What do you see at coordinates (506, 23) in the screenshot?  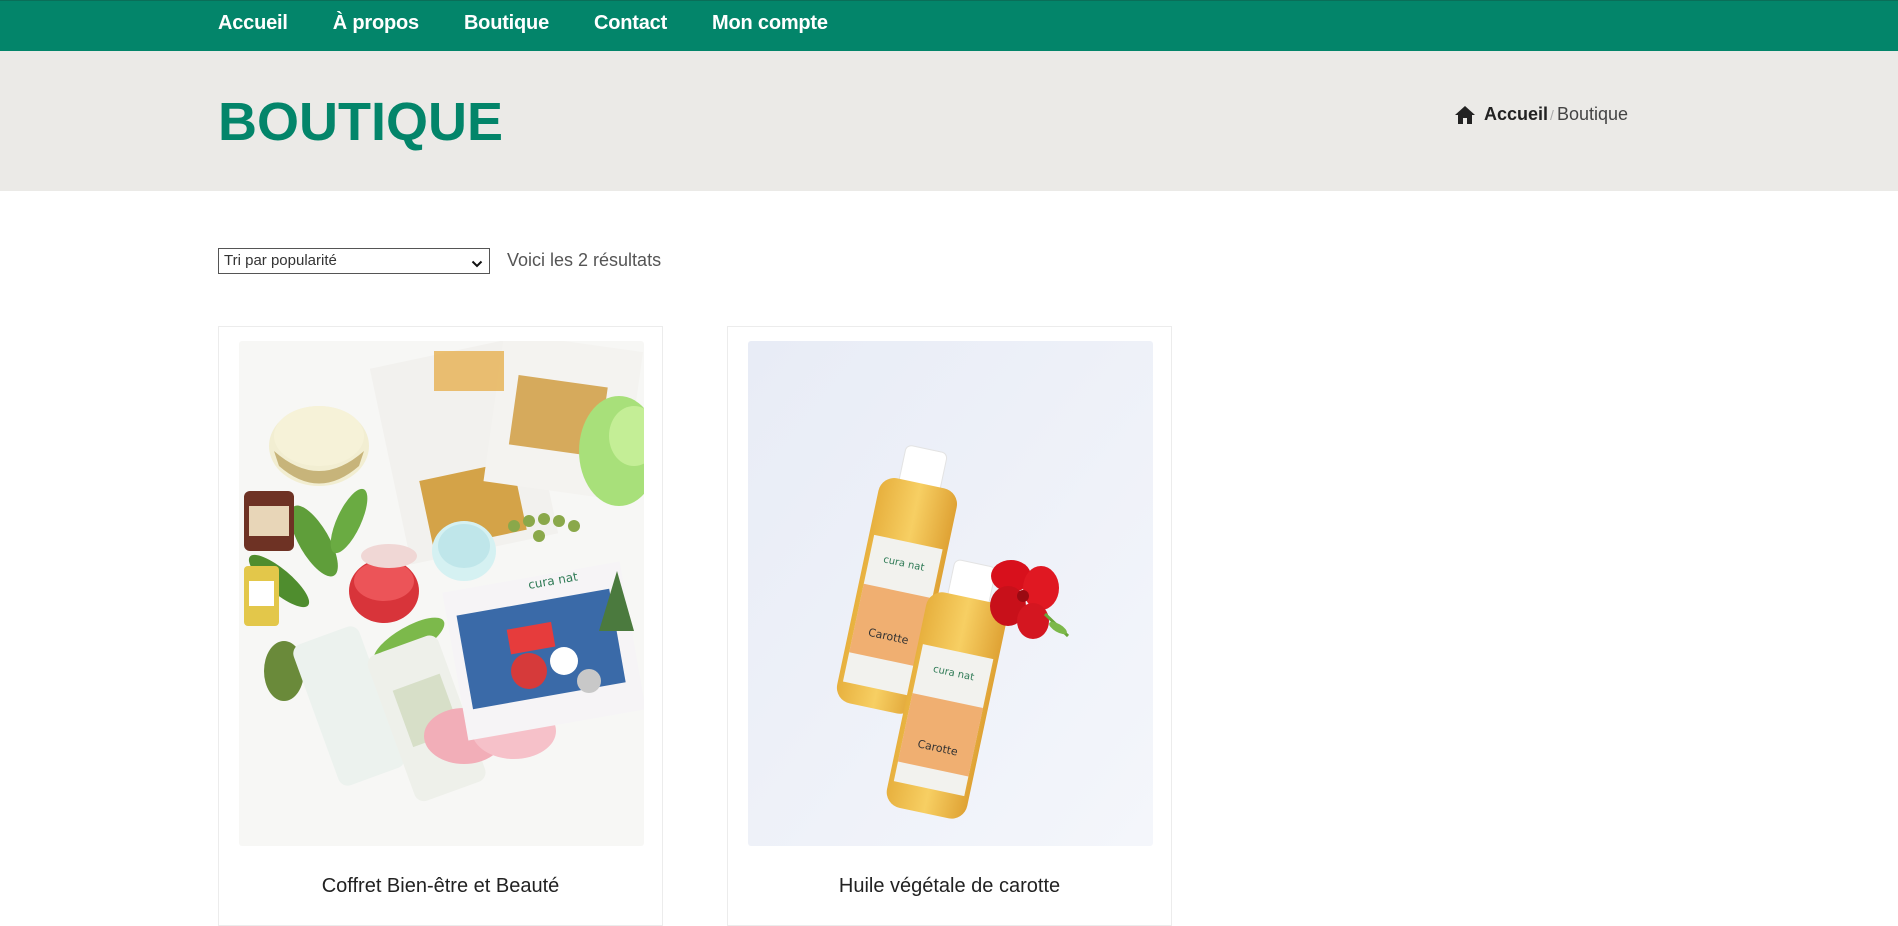 I see `nav-item-boutique: Boutique` at bounding box center [506, 23].